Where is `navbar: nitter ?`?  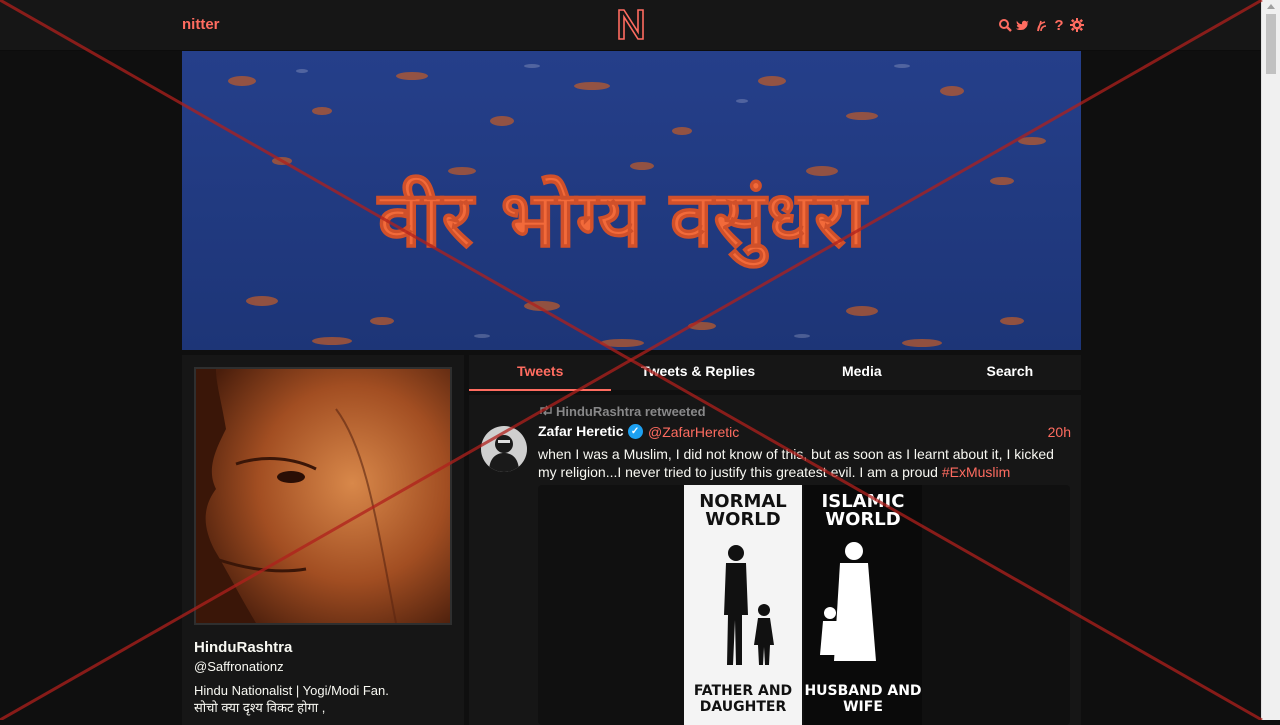
navbar: nitter ? is located at coordinates (631, 25).